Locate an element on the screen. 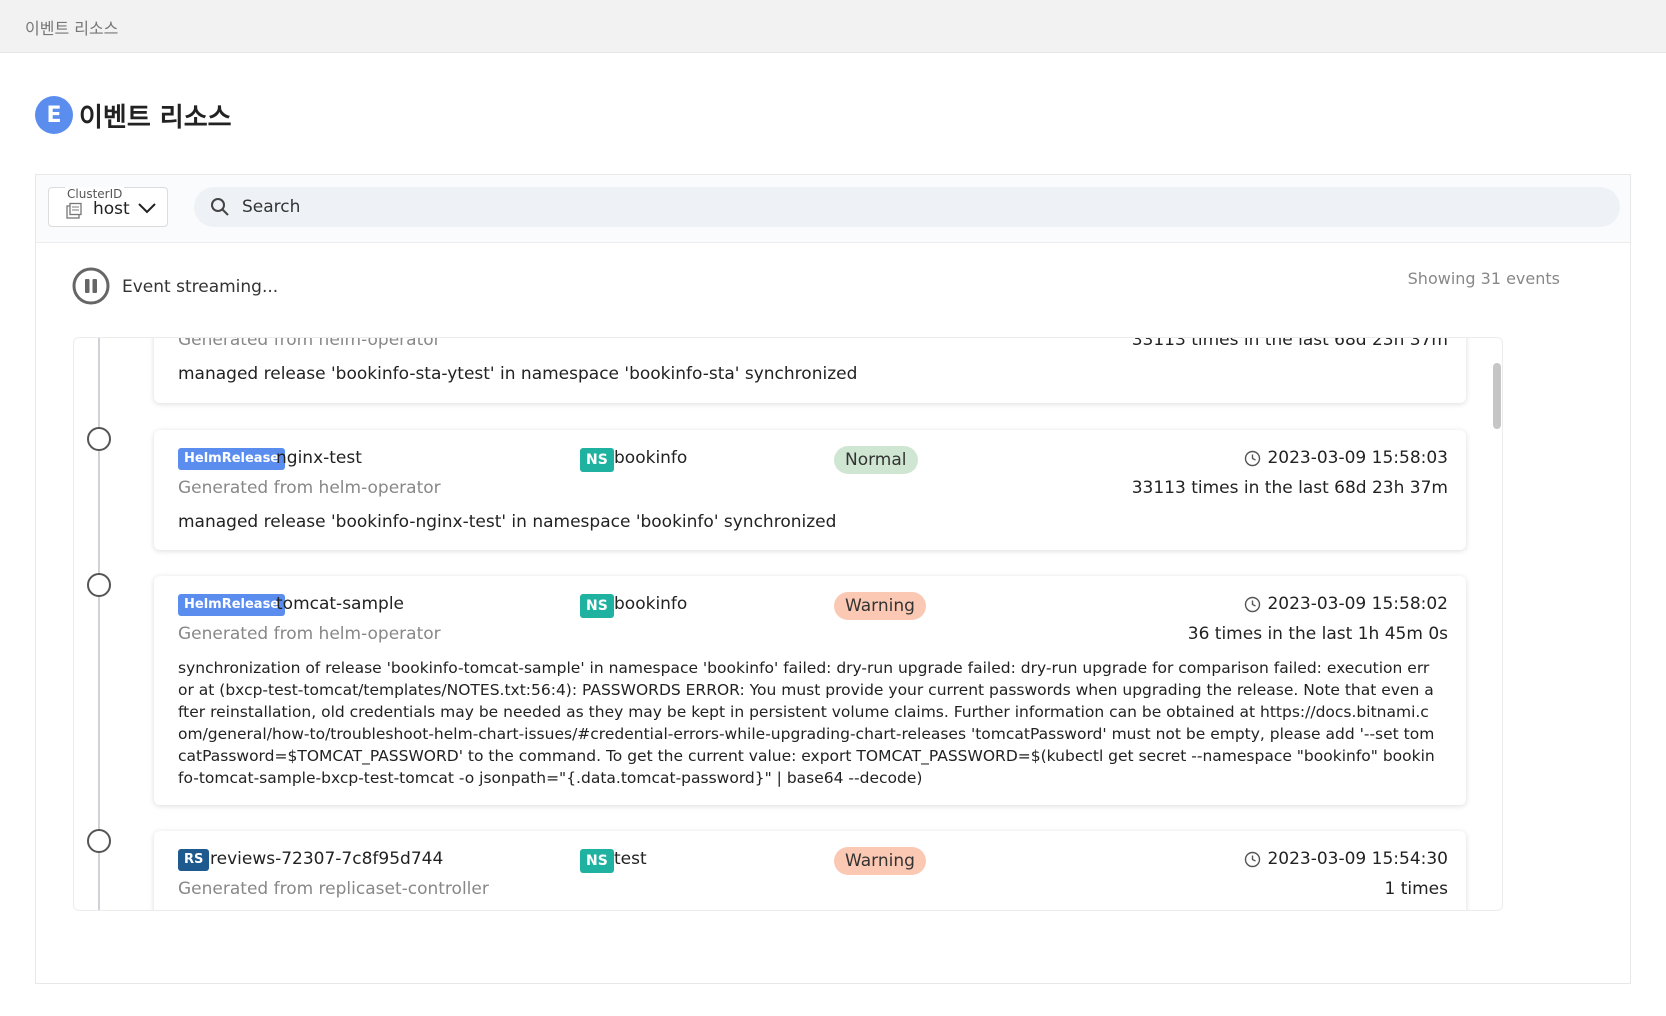 The width and height of the screenshot is (1666, 1016). event-count: Showing 31 events is located at coordinates (1483, 278).